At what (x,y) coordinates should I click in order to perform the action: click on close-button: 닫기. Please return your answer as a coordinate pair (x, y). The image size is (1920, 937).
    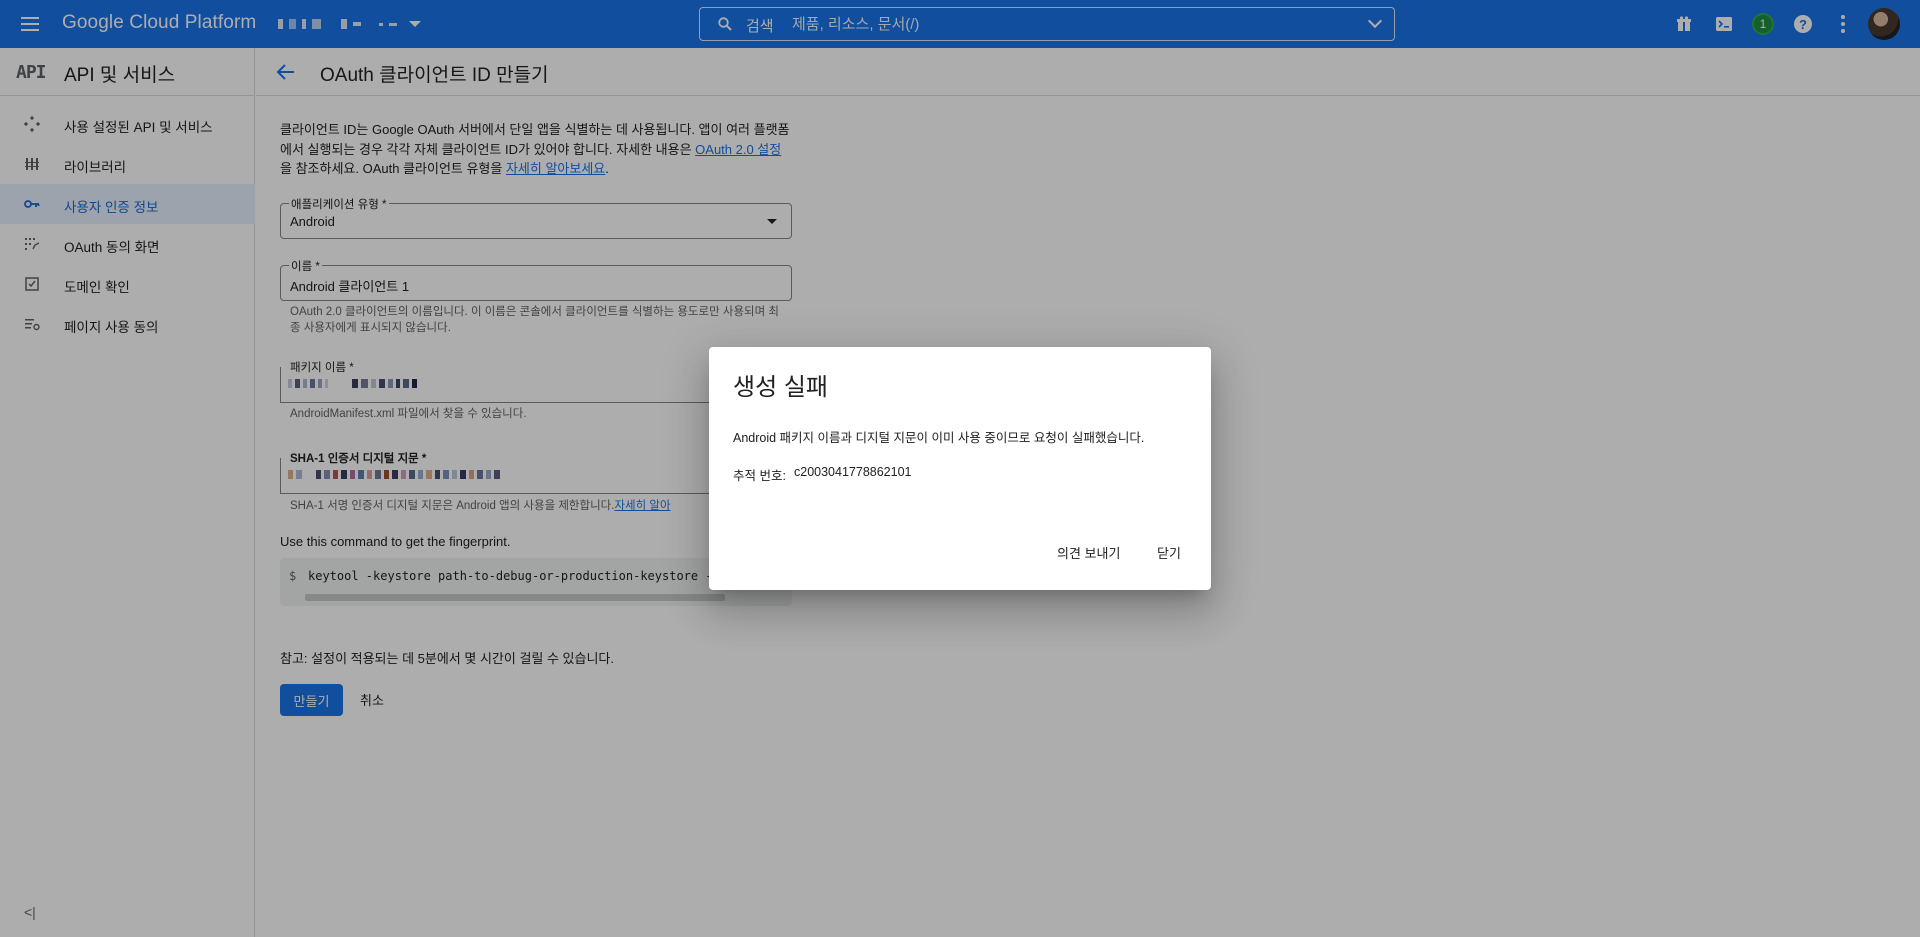
    Looking at the image, I should click on (1169, 552).